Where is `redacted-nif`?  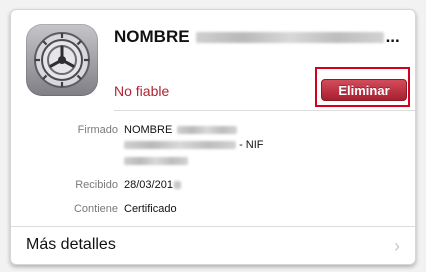 redacted-nif is located at coordinates (156, 161).